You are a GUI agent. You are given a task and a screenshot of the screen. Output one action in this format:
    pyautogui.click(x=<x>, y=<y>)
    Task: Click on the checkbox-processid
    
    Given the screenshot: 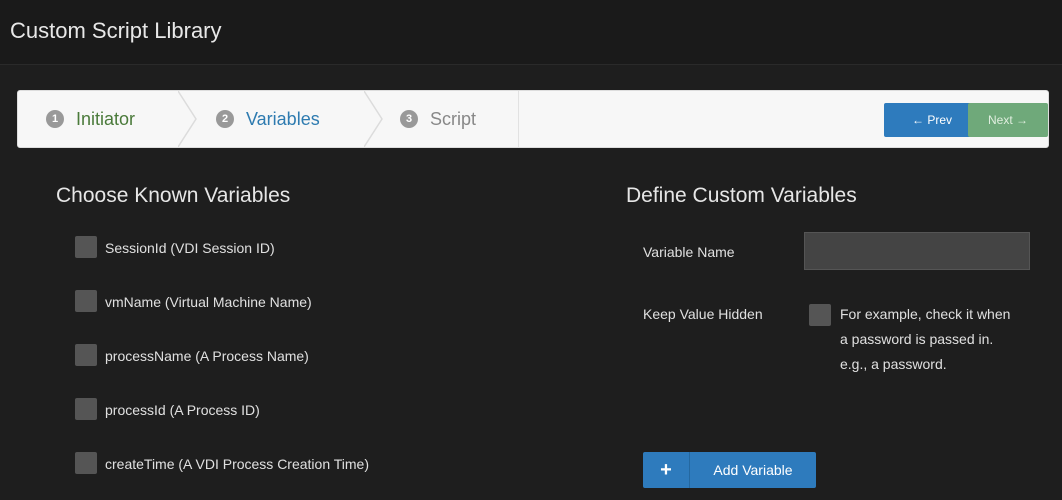 What is the action you would take?
    pyautogui.click(x=86, y=409)
    